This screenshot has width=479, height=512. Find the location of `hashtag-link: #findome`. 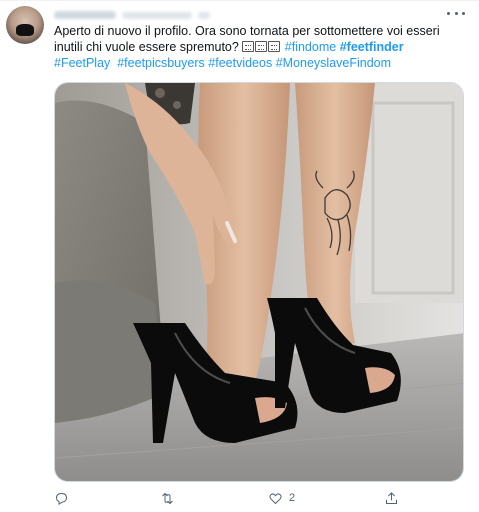

hashtag-link: #findome is located at coordinates (310, 47).